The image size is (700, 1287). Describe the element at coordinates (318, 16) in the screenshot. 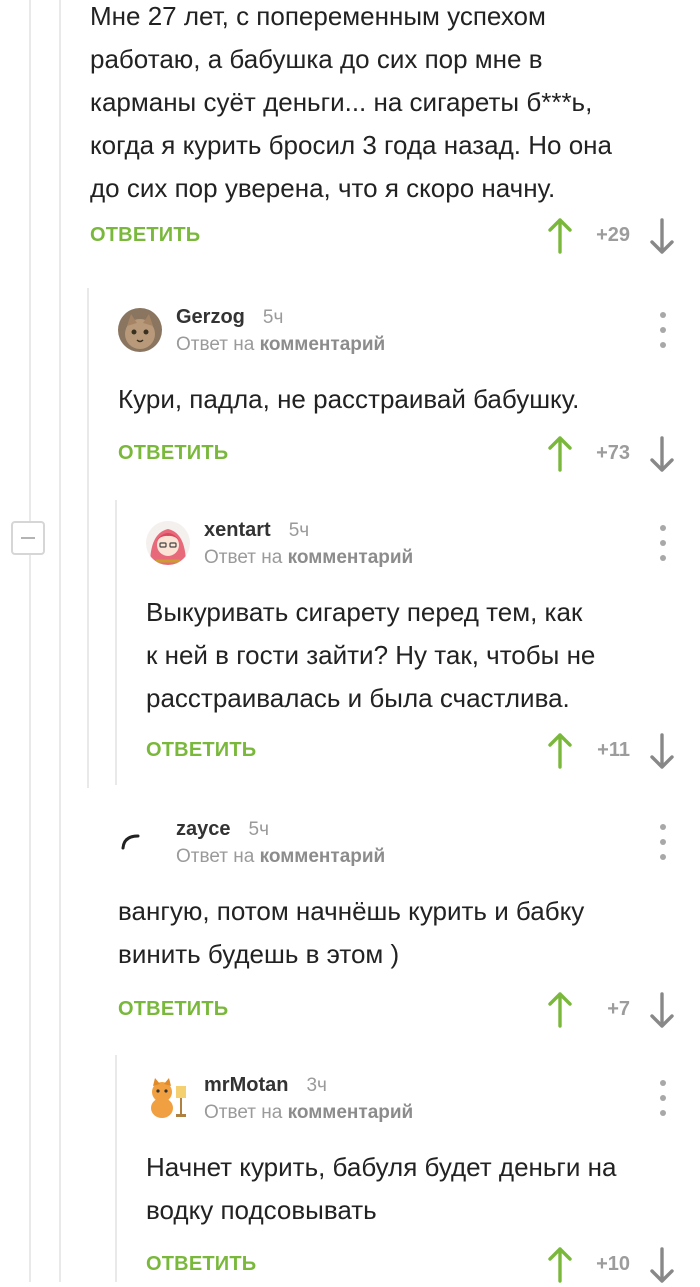

I see `comment-line: Мне 27 лет, с попеременным успехом` at that location.